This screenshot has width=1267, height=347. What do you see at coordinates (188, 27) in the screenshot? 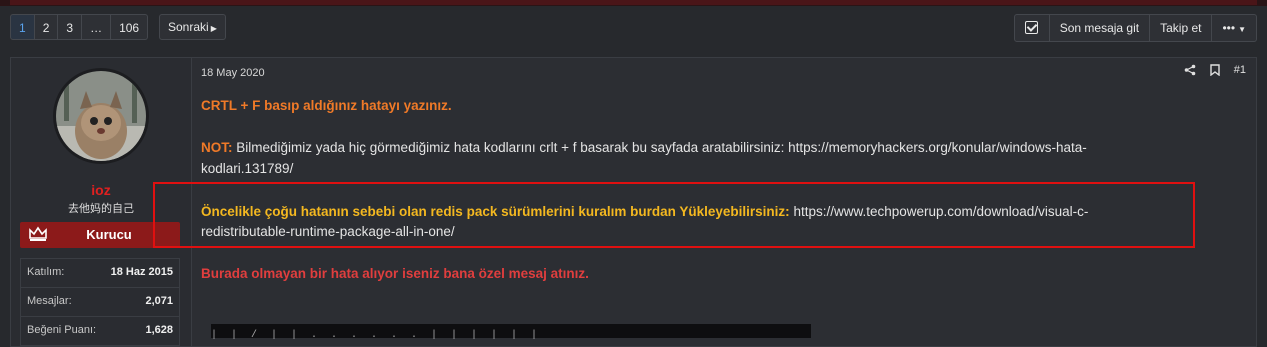
I see `next-label: Sonraki` at bounding box center [188, 27].